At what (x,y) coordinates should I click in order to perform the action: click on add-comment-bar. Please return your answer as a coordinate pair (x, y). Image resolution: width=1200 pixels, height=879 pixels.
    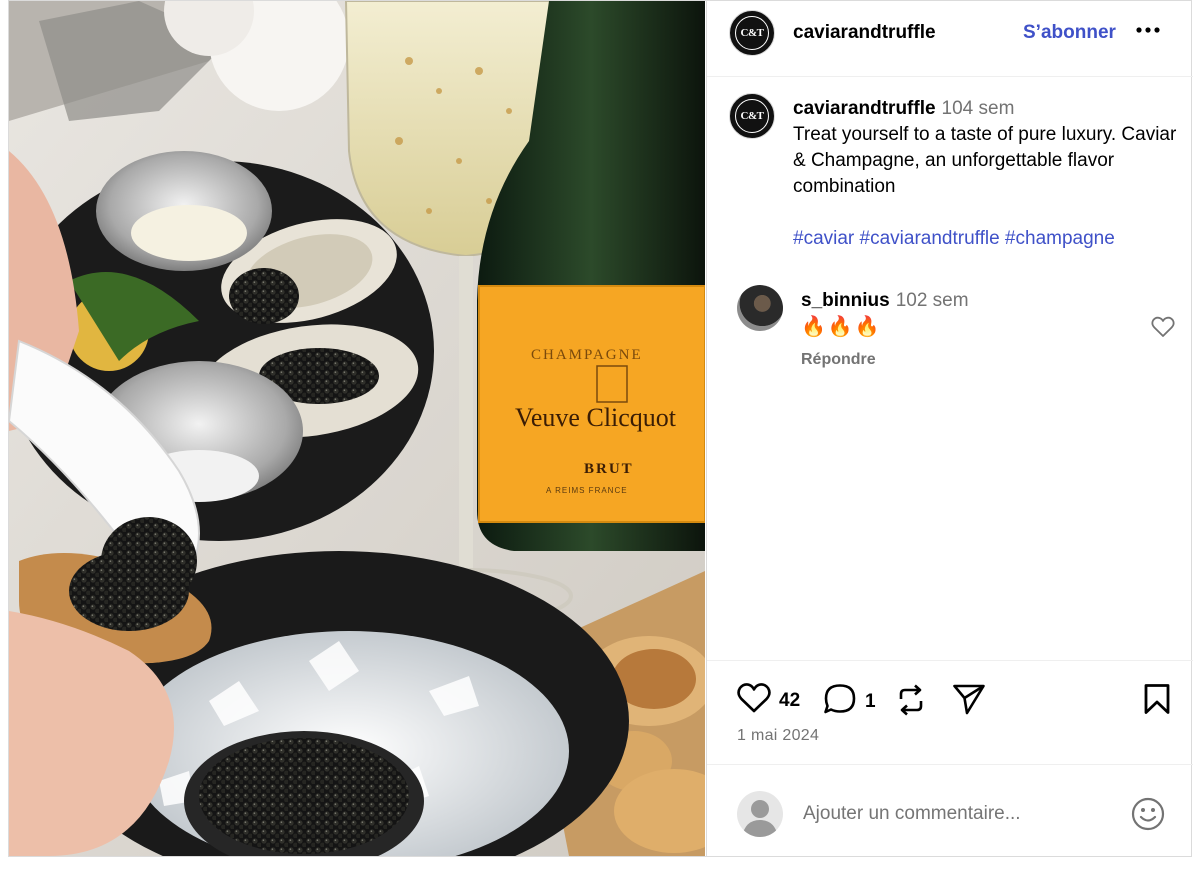
    Looking at the image, I should click on (950, 810).